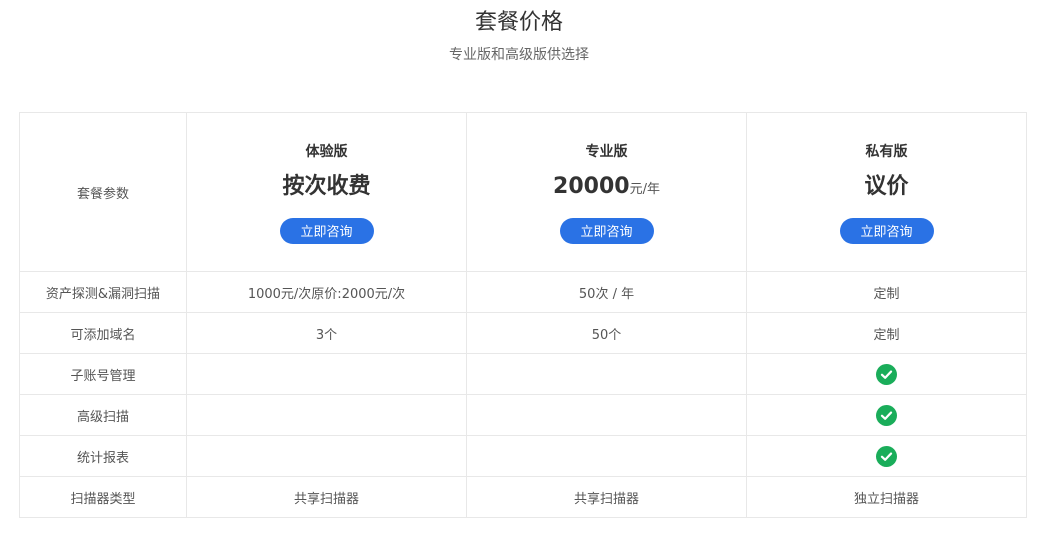  I want to click on table-row: 统计报表, so click(523, 456).